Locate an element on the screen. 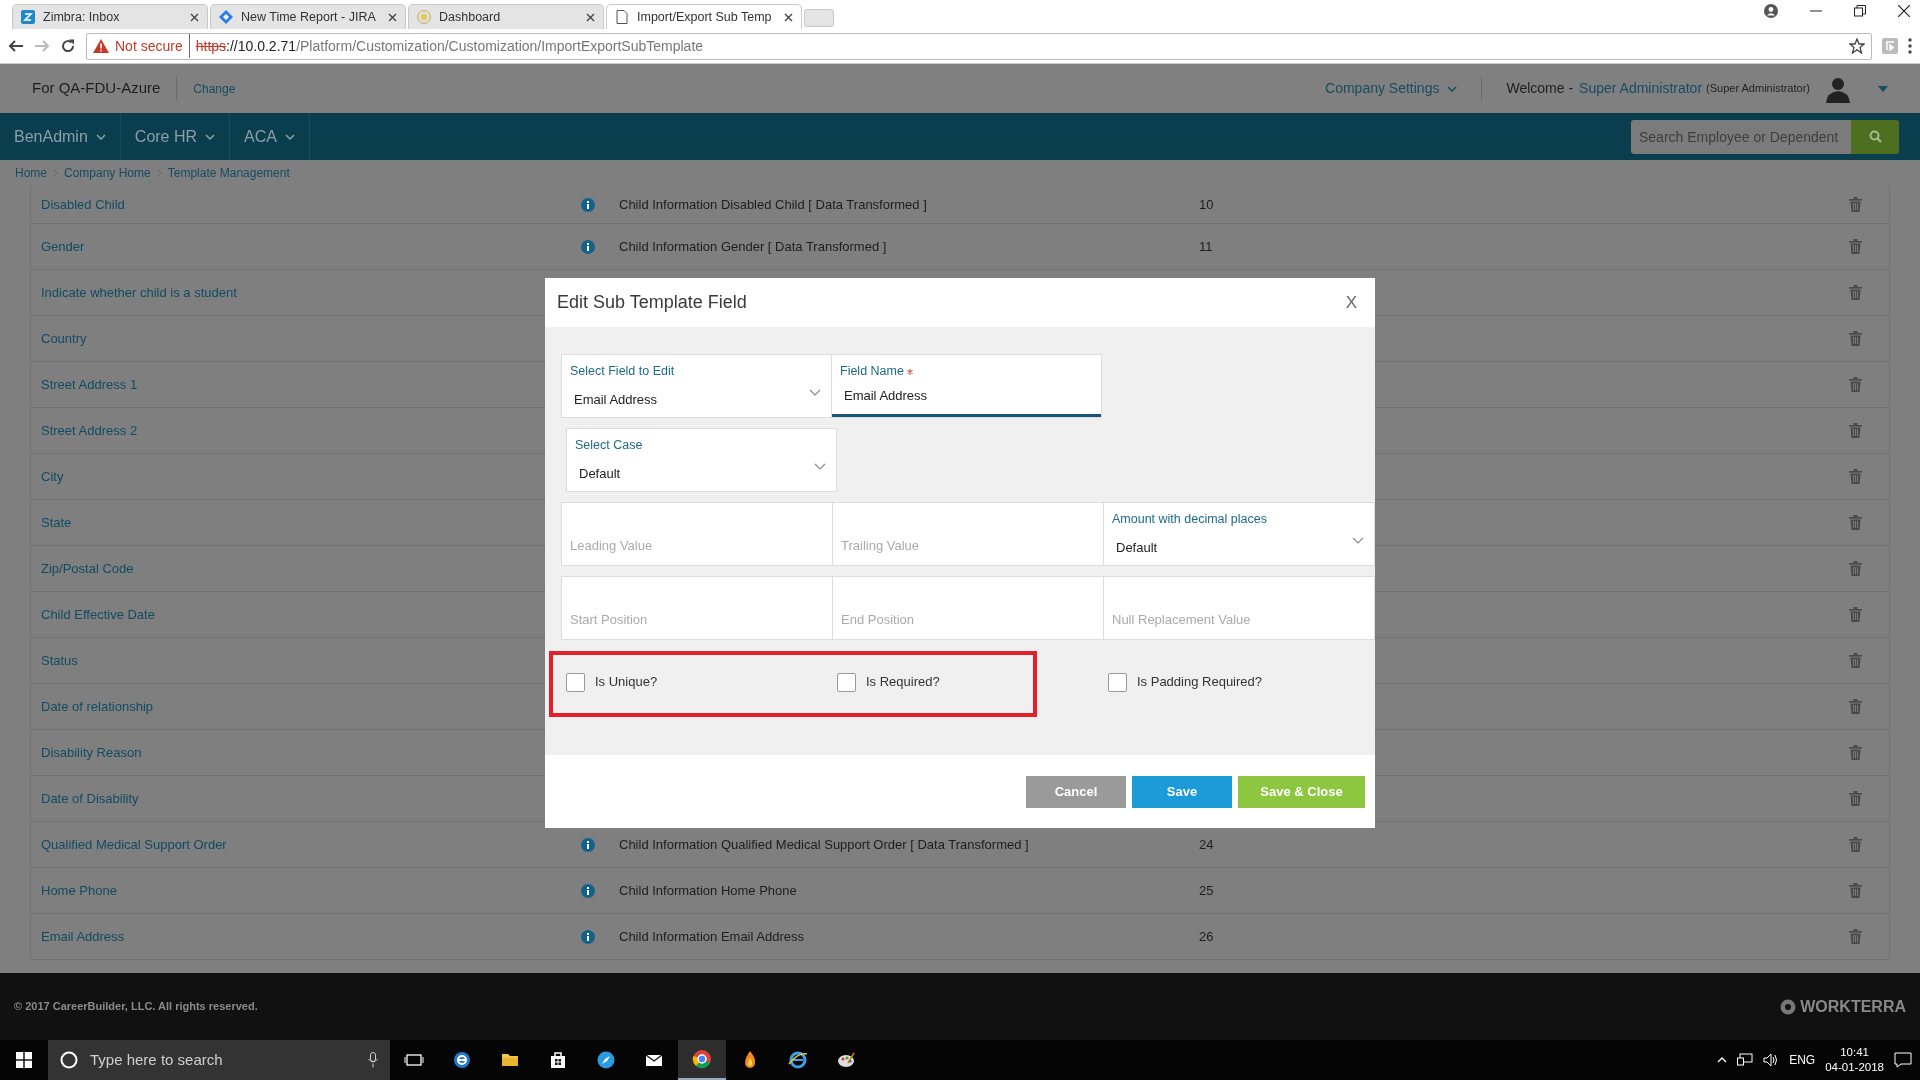 This screenshot has height=1080, width=1920. field-order: 11 is located at coordinates (1206, 246).